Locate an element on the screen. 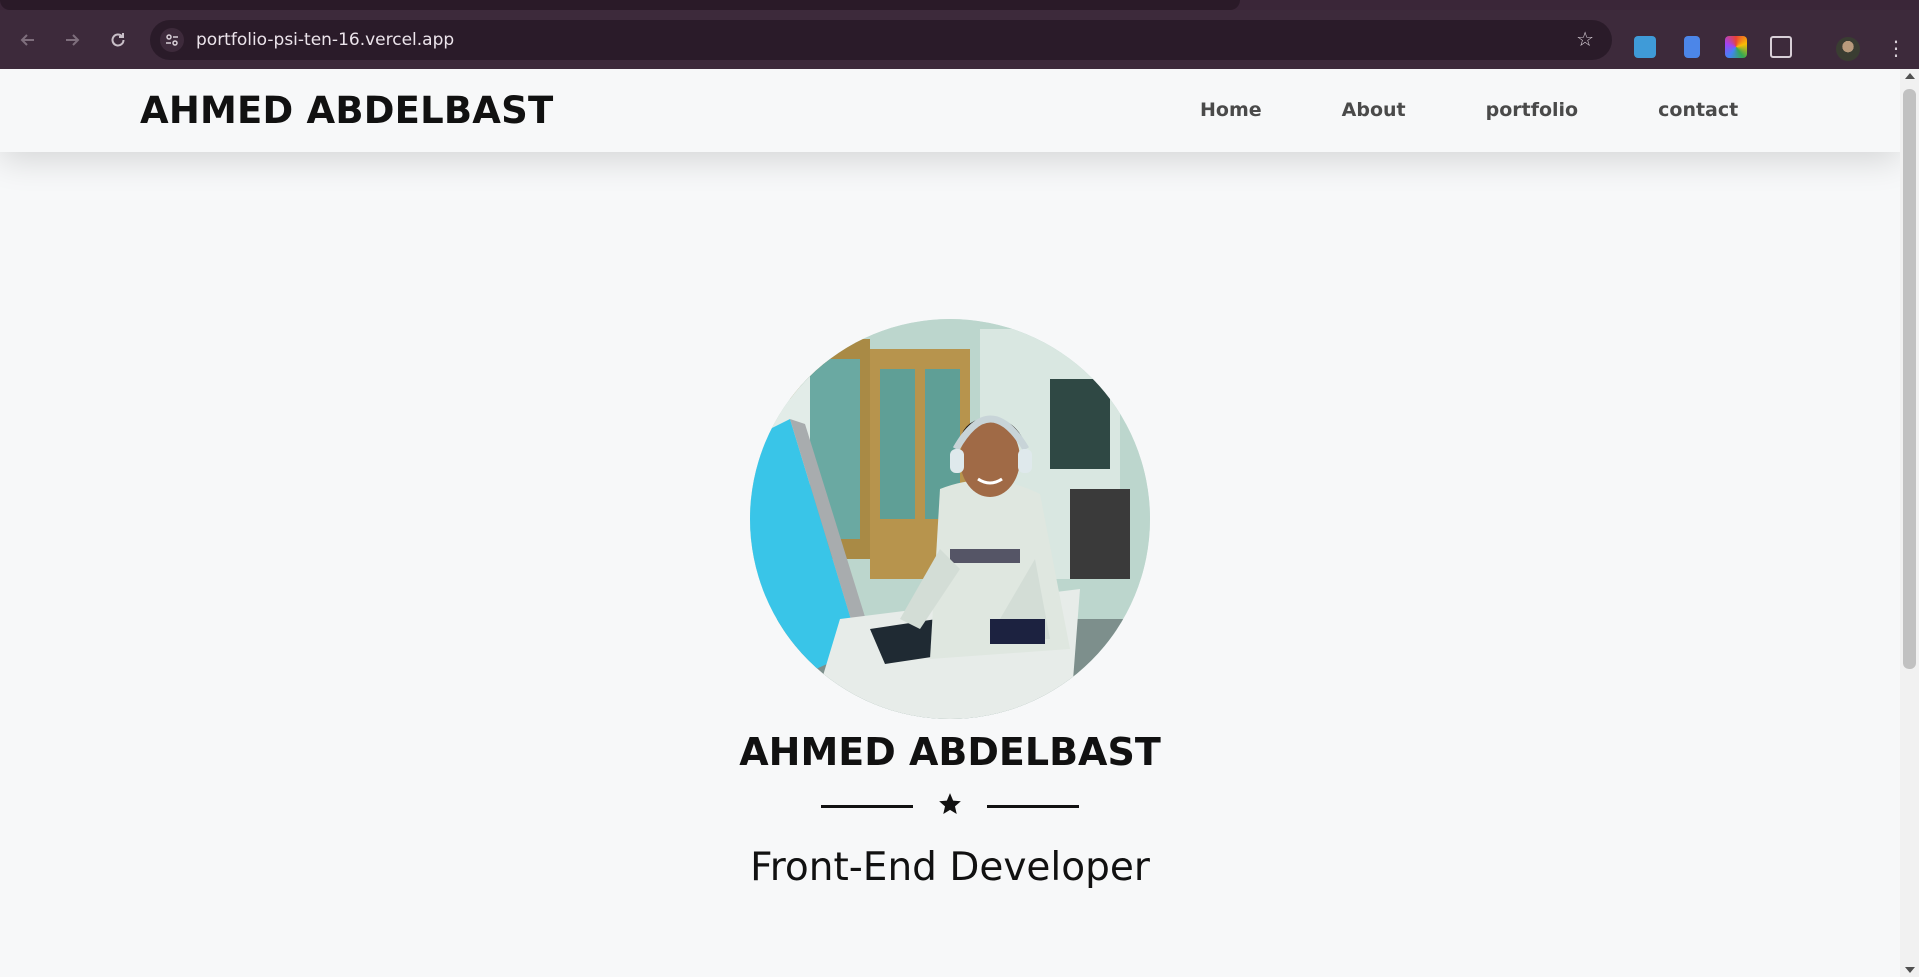 Image resolution: width=1919 pixels, height=977 pixels. nav-link-contact: contact is located at coordinates (1698, 110).